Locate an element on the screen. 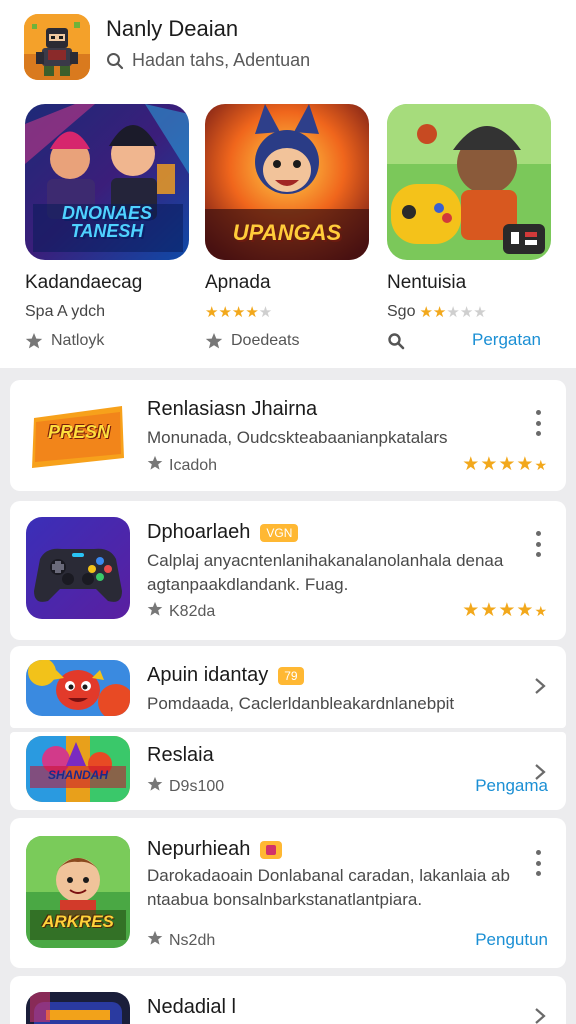 This screenshot has width=576, height=1024. item-meta: D9s100 is located at coordinates (185, 786).